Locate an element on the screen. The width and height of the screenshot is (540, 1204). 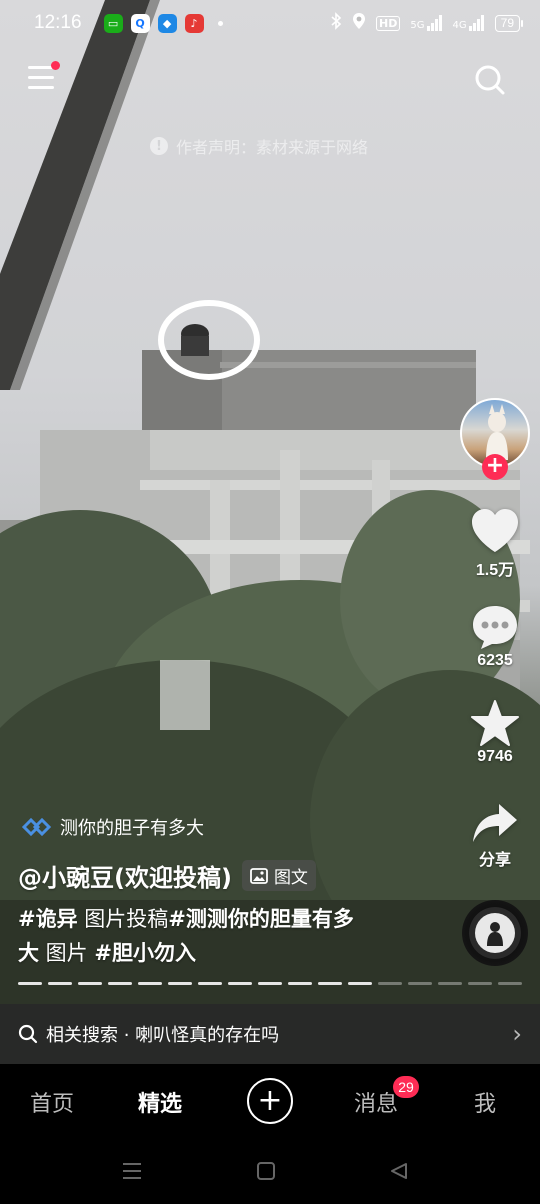
recent-apps-button is located at coordinates (132, 1173).